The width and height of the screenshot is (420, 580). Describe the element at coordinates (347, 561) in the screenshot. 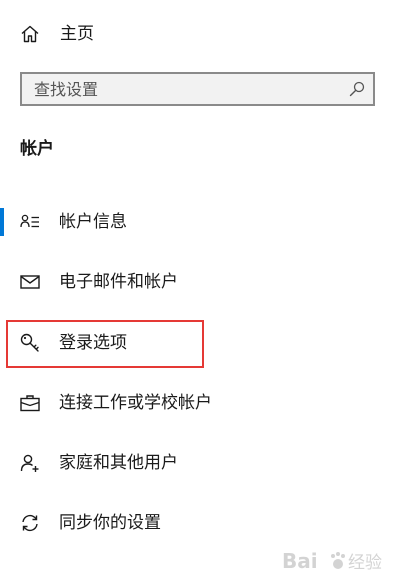

I see `baidu-watermark: Bai 经验` at that location.